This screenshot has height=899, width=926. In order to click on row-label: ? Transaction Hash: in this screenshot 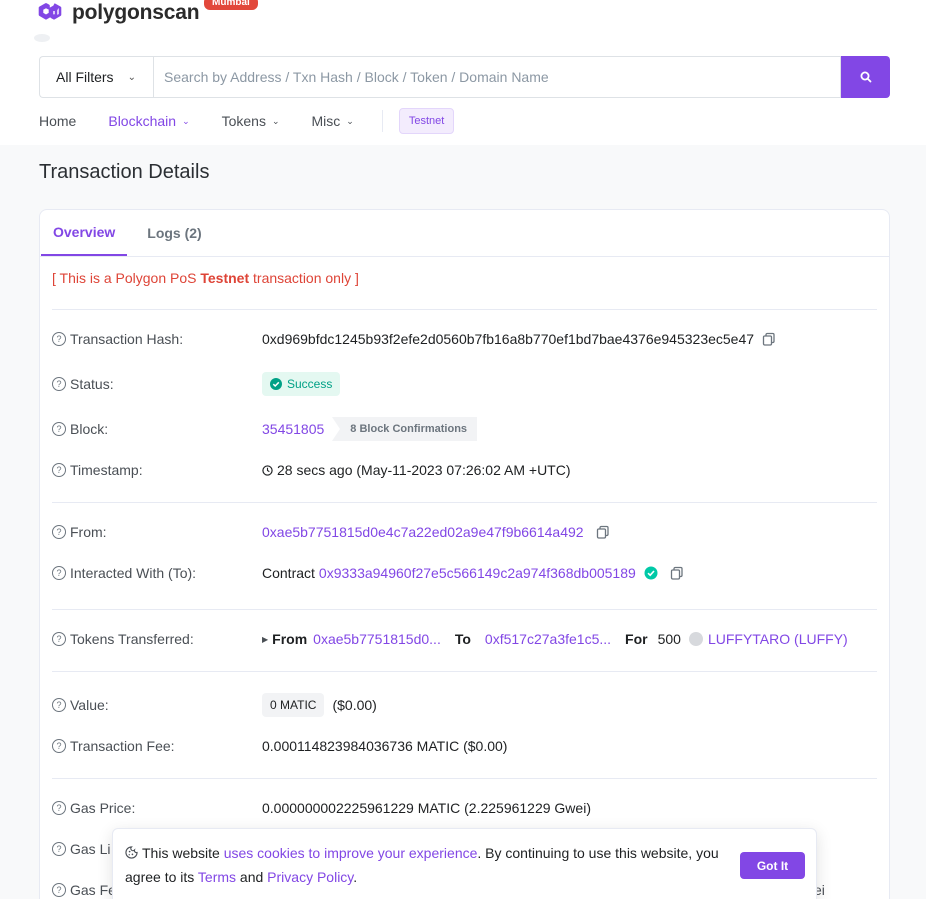, I will do `click(157, 339)`.